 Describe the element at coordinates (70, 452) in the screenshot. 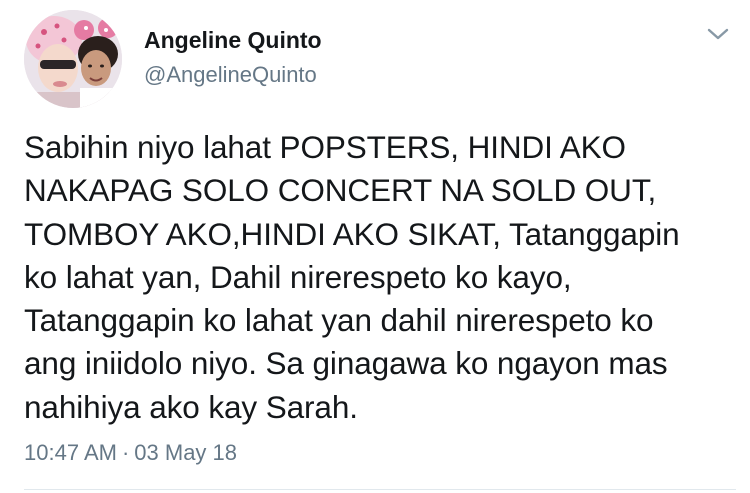

I see `tweet-time: 10:47 AM` at that location.